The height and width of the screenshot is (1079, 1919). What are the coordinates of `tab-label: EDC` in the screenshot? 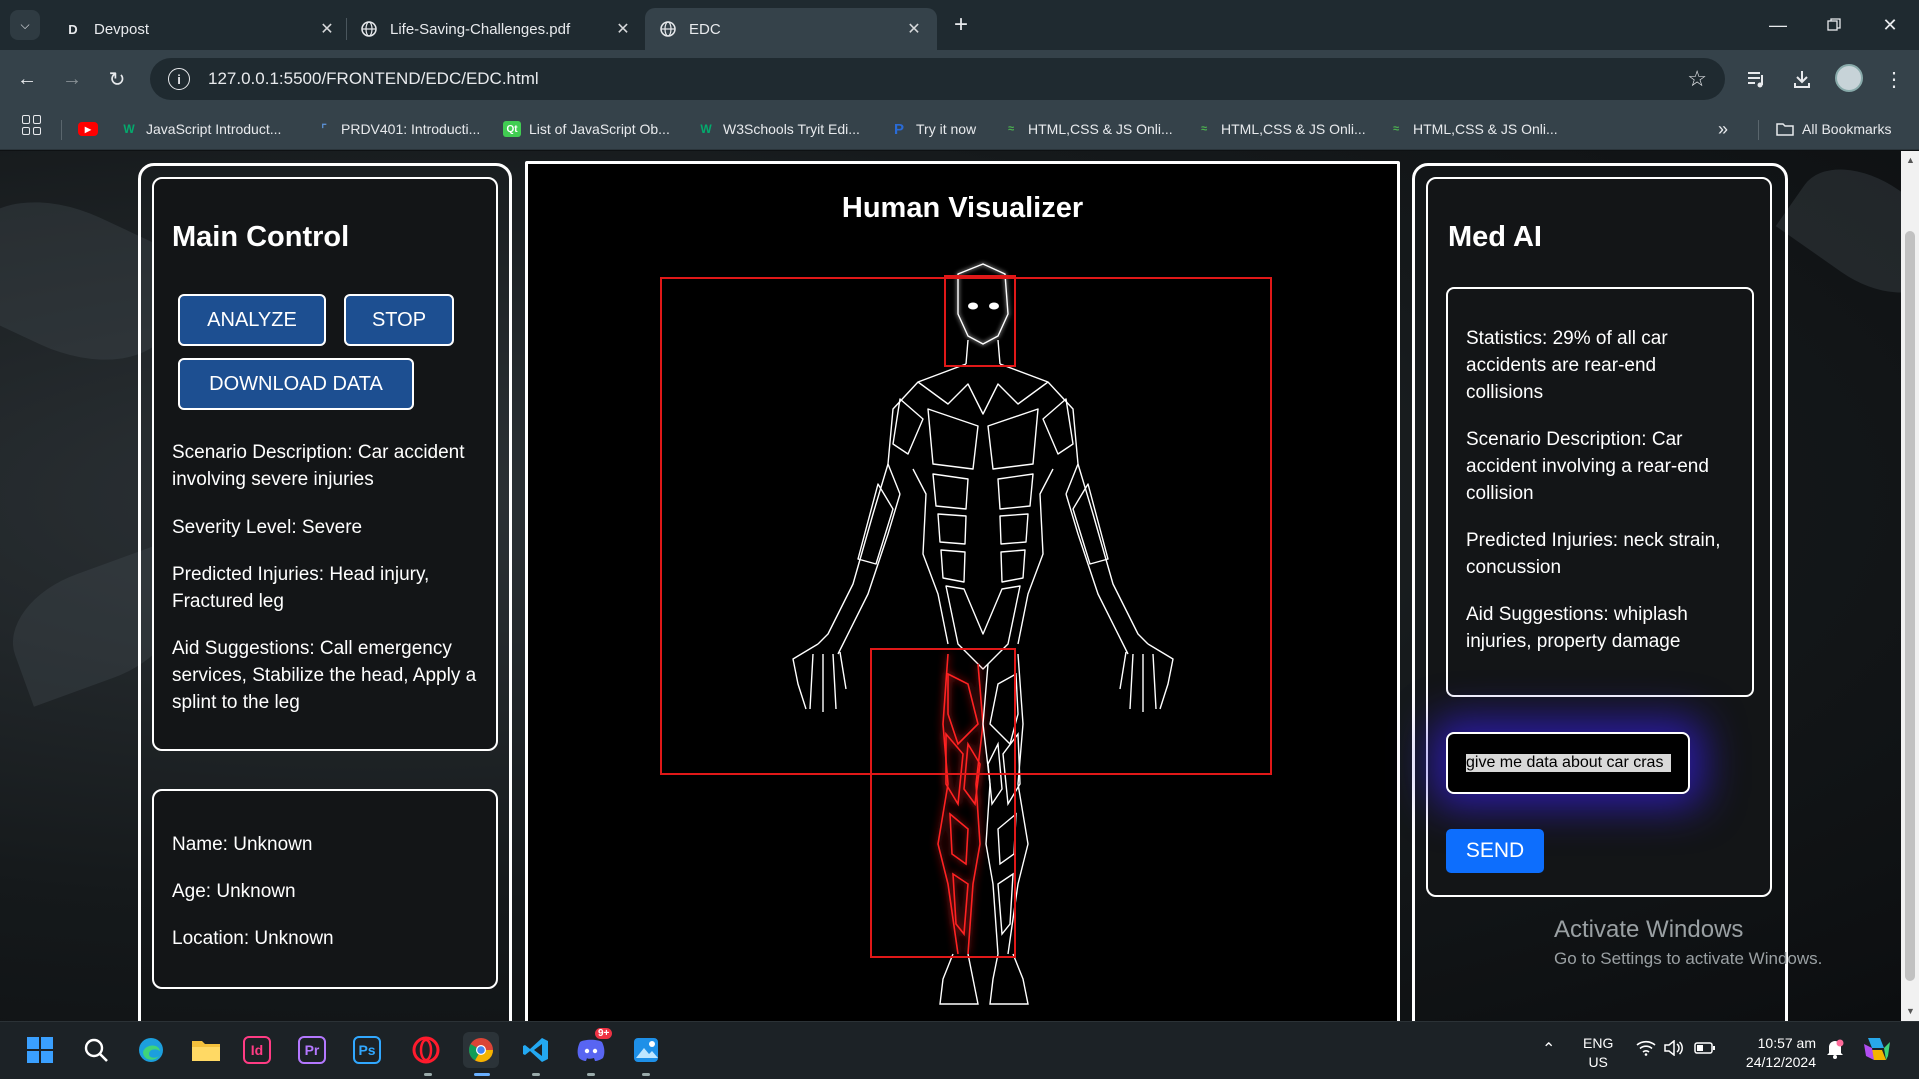 It's located at (705, 29).